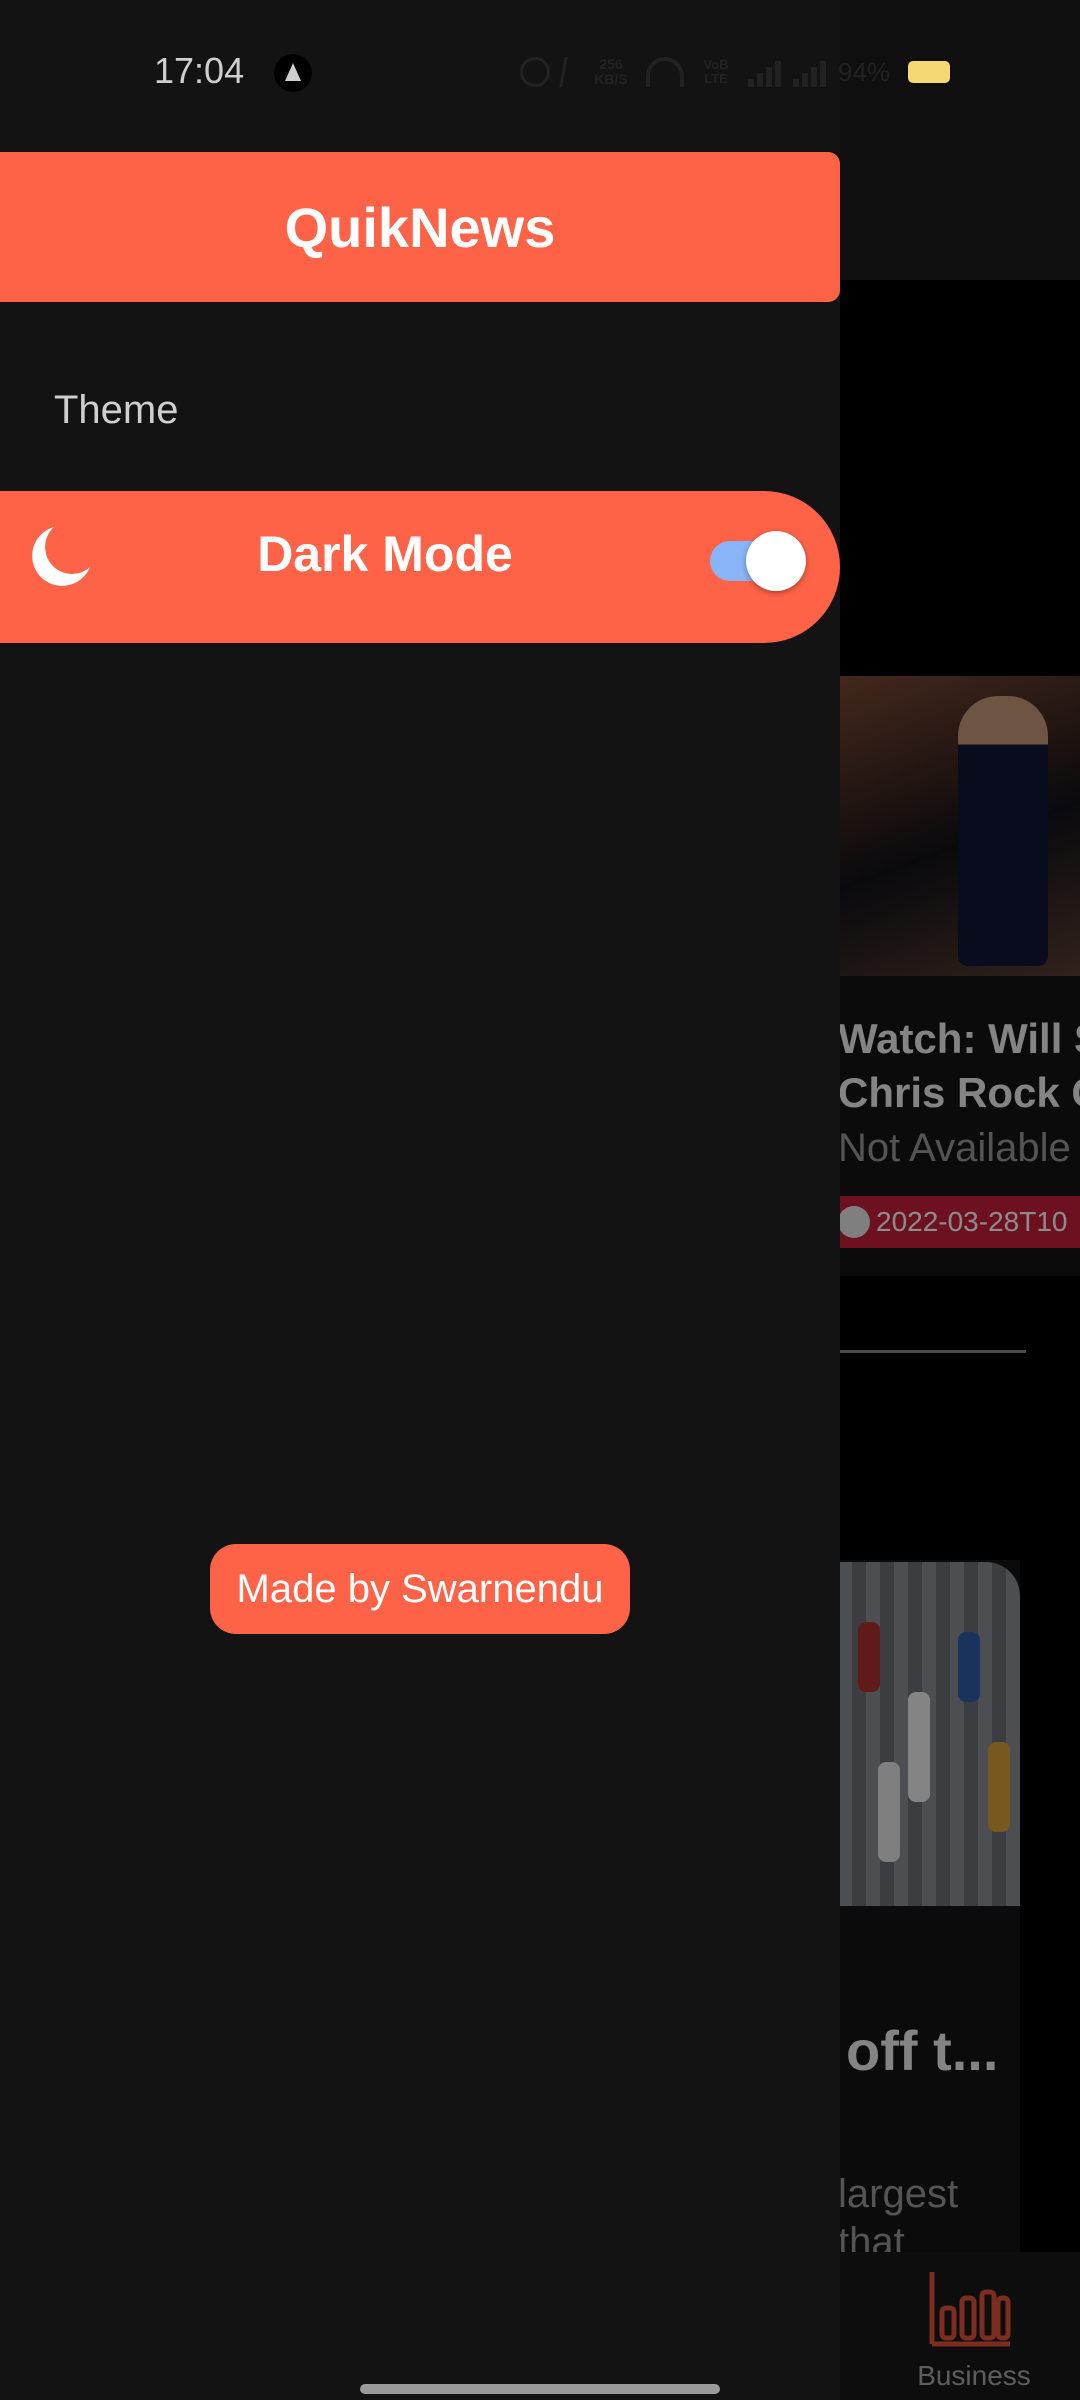 The image size is (1080, 2400). What do you see at coordinates (716, 71) in the screenshot?
I see `volte-indicator: VoB LTE` at bounding box center [716, 71].